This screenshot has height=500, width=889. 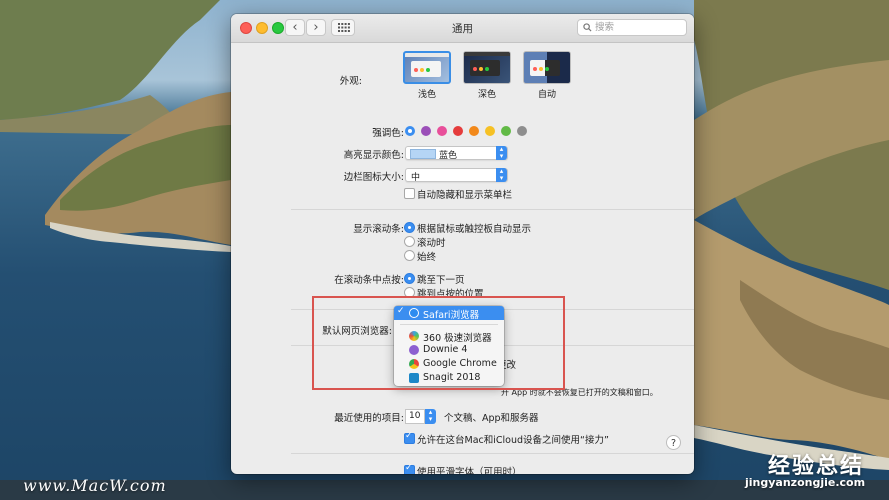 What do you see at coordinates (350, 81) in the screenshot?
I see `appearance-label: 外观:` at bounding box center [350, 81].